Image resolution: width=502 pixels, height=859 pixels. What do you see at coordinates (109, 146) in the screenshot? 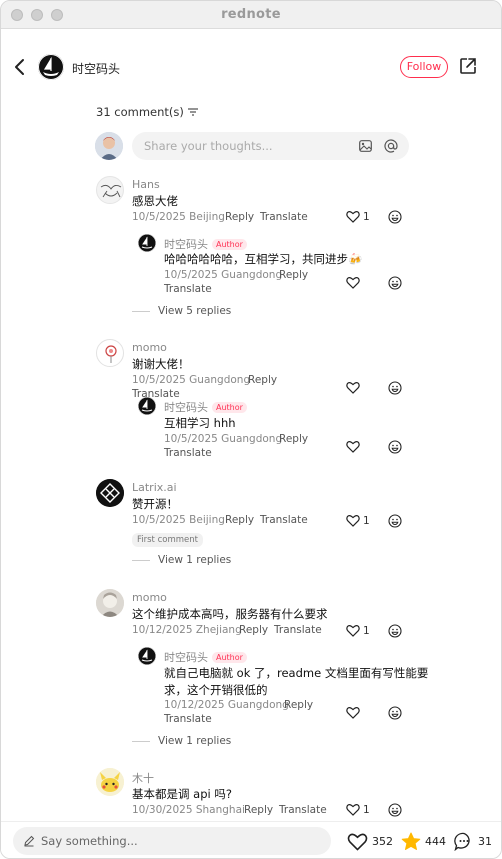
I see `current-user-avatar` at bounding box center [109, 146].